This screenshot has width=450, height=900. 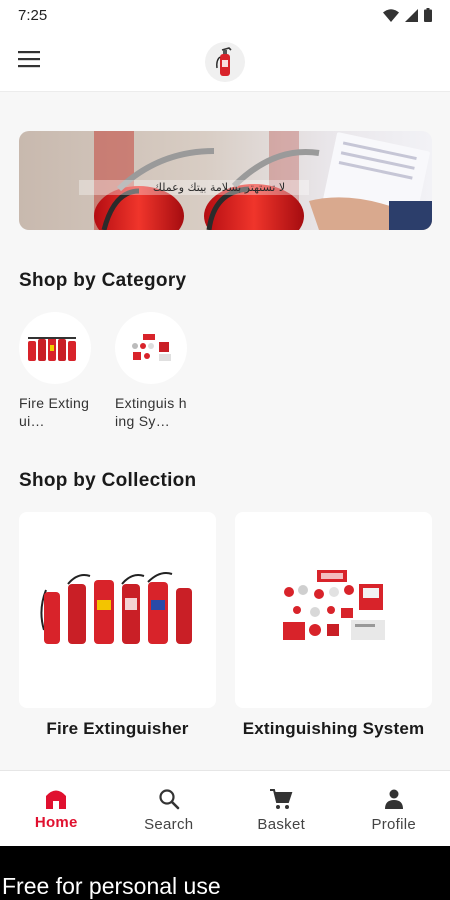 I want to click on category-section-title: Shop by Category, so click(x=103, y=280).